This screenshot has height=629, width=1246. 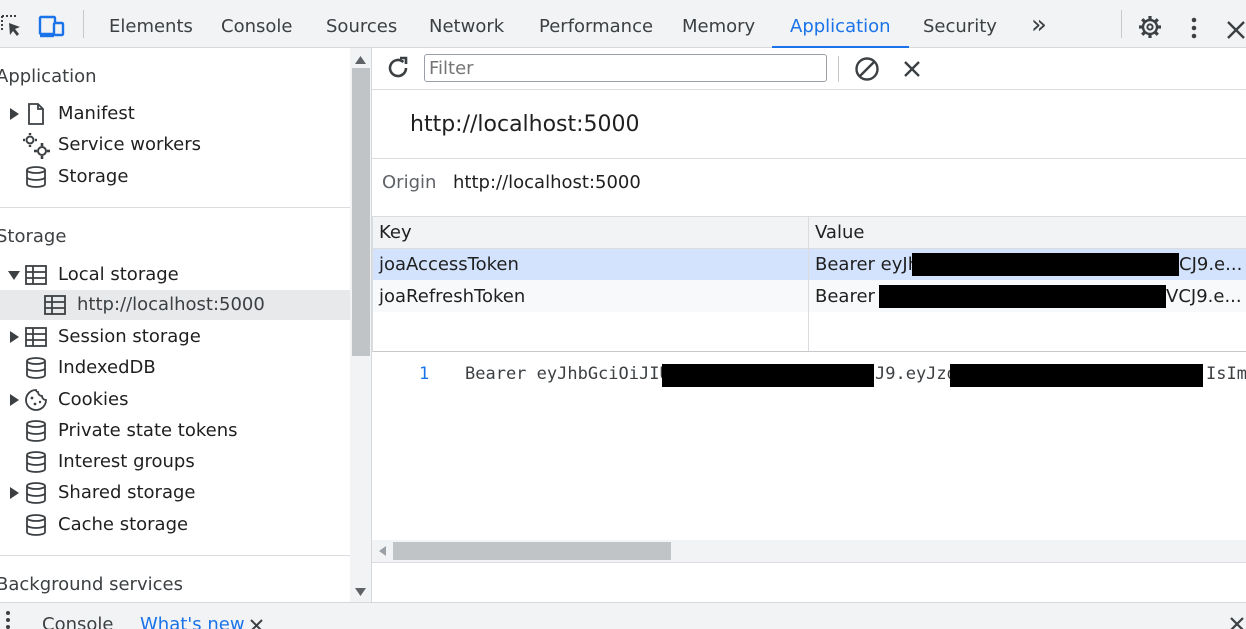 I want to click on close-drawer-icon, so click(x=1237, y=623).